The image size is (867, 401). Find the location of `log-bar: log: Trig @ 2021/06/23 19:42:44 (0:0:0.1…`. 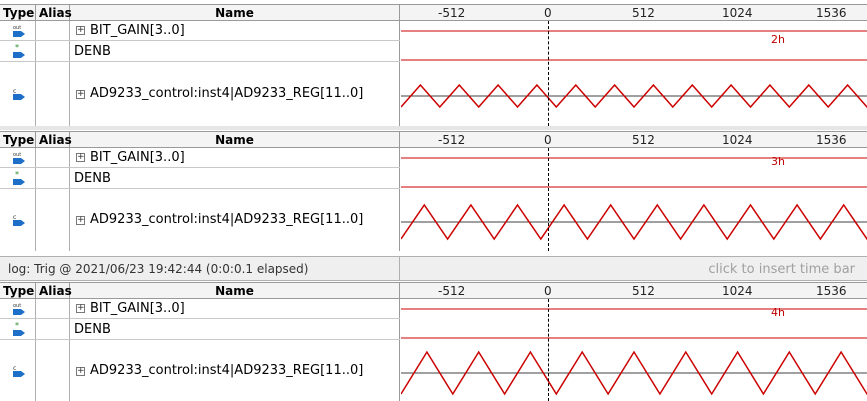

log-bar: log: Trig @ 2021/06/23 19:42:44 (0:0:0.1… is located at coordinates (433, 268).